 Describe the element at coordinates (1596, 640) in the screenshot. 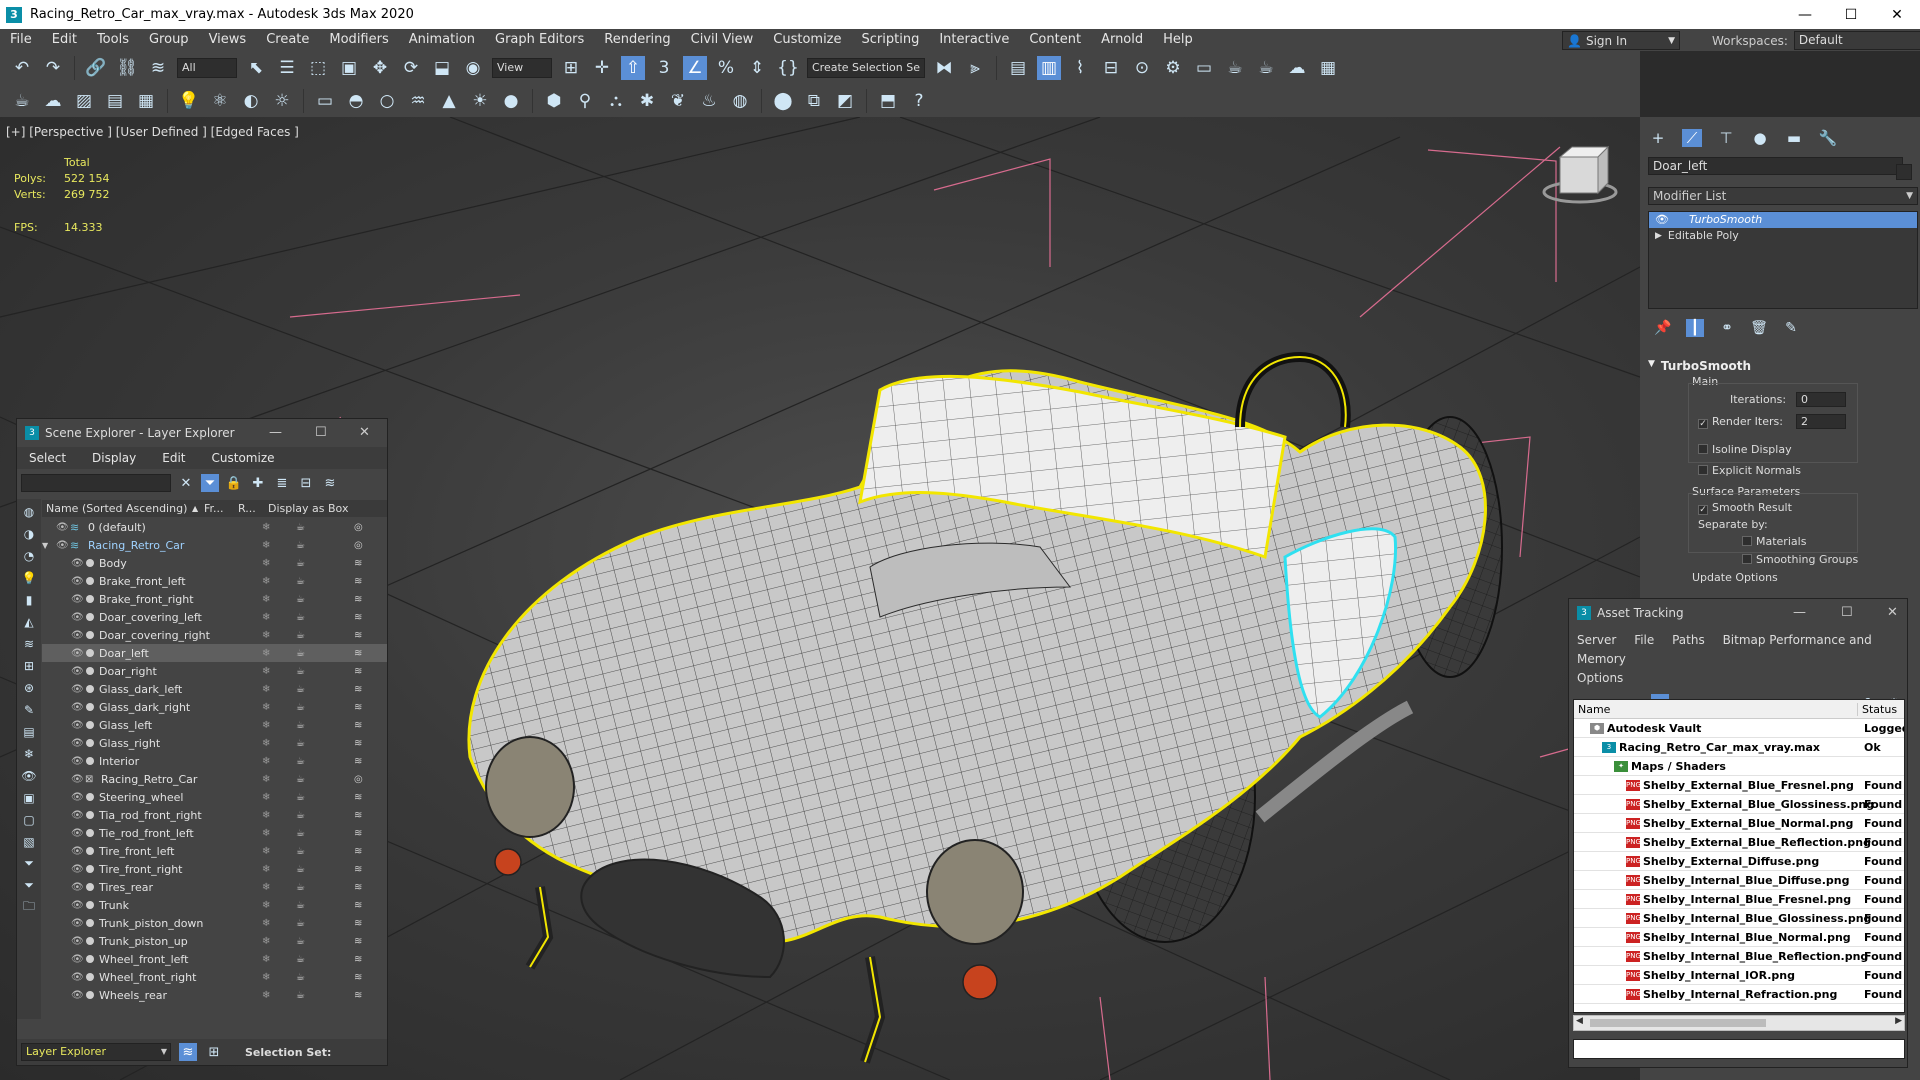

I see `menu-server: Server` at that location.